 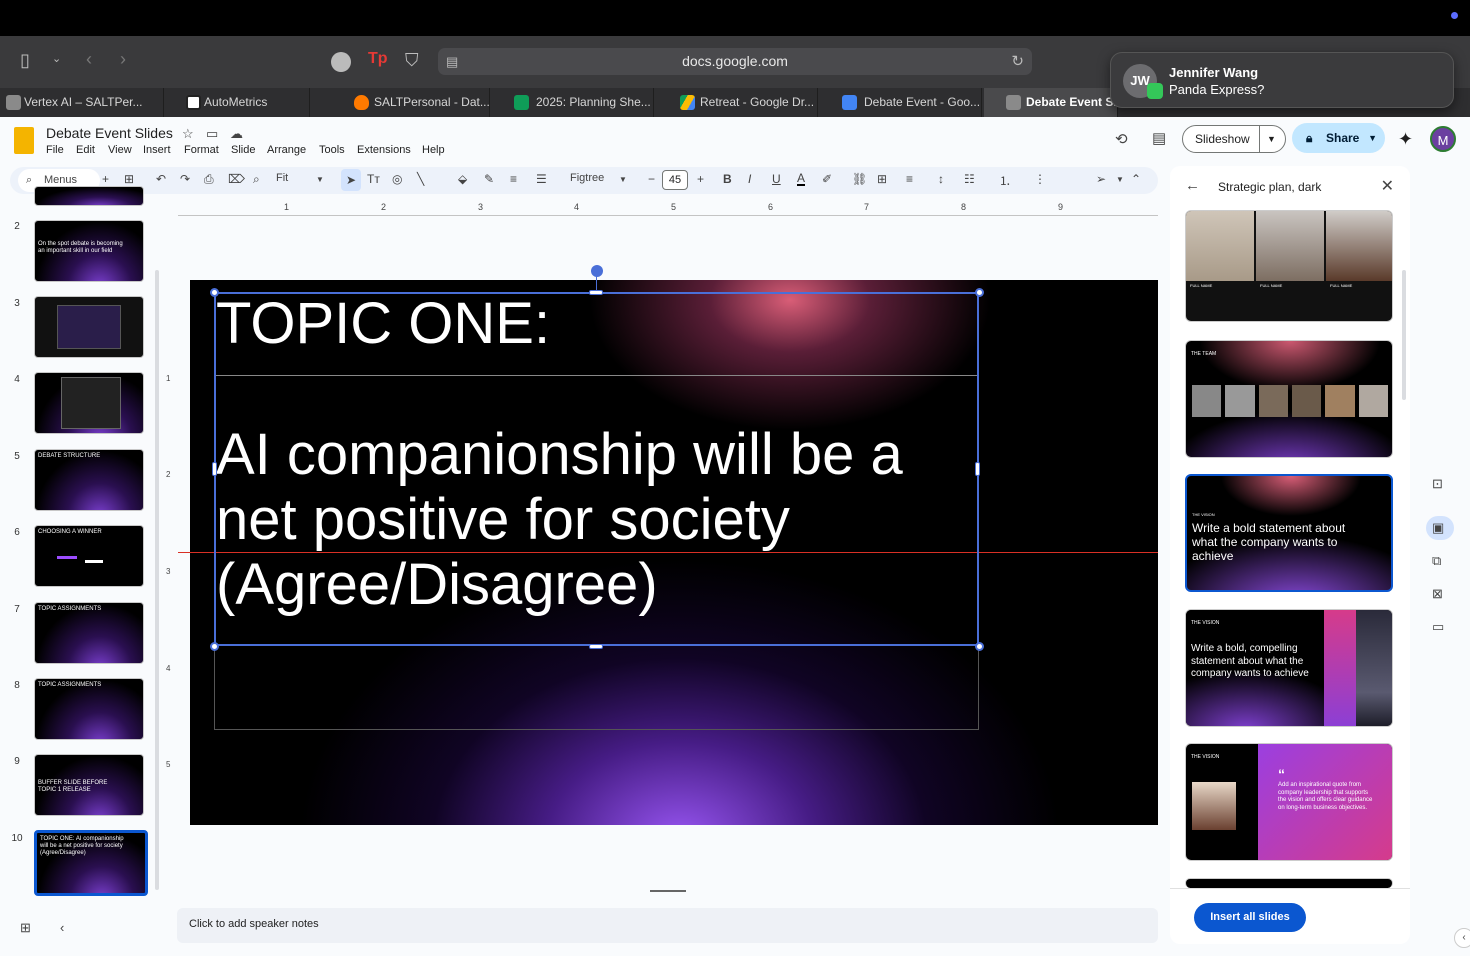 What do you see at coordinates (105, 179) in the screenshot?
I see `new-slide-icon: +` at bounding box center [105, 179].